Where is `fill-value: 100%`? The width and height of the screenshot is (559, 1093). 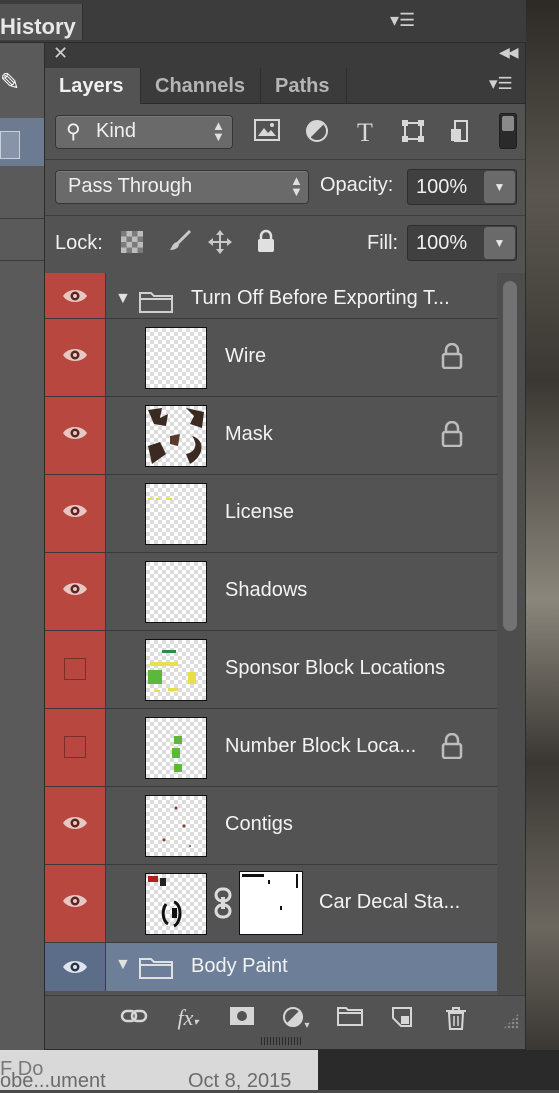 fill-value: 100% is located at coordinates (442, 243).